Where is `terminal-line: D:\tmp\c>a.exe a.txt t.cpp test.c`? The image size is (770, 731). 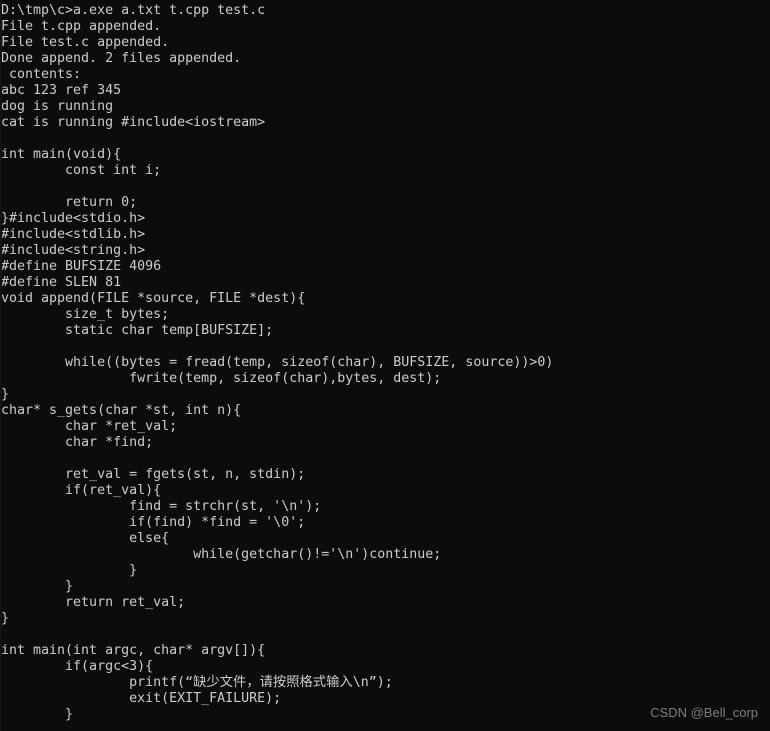 terminal-line: D:\tmp\c>a.exe a.txt t.cpp test.c is located at coordinates (133, 10).